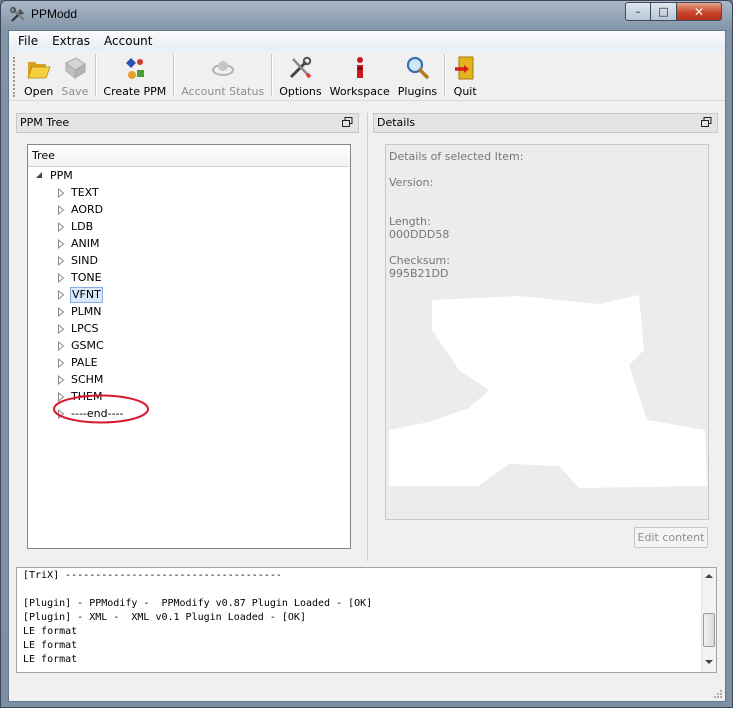 Image resolution: width=733 pixels, height=708 pixels. What do you see at coordinates (45, 122) in the screenshot?
I see `ppm-tree-title-text: PPM Tree` at bounding box center [45, 122].